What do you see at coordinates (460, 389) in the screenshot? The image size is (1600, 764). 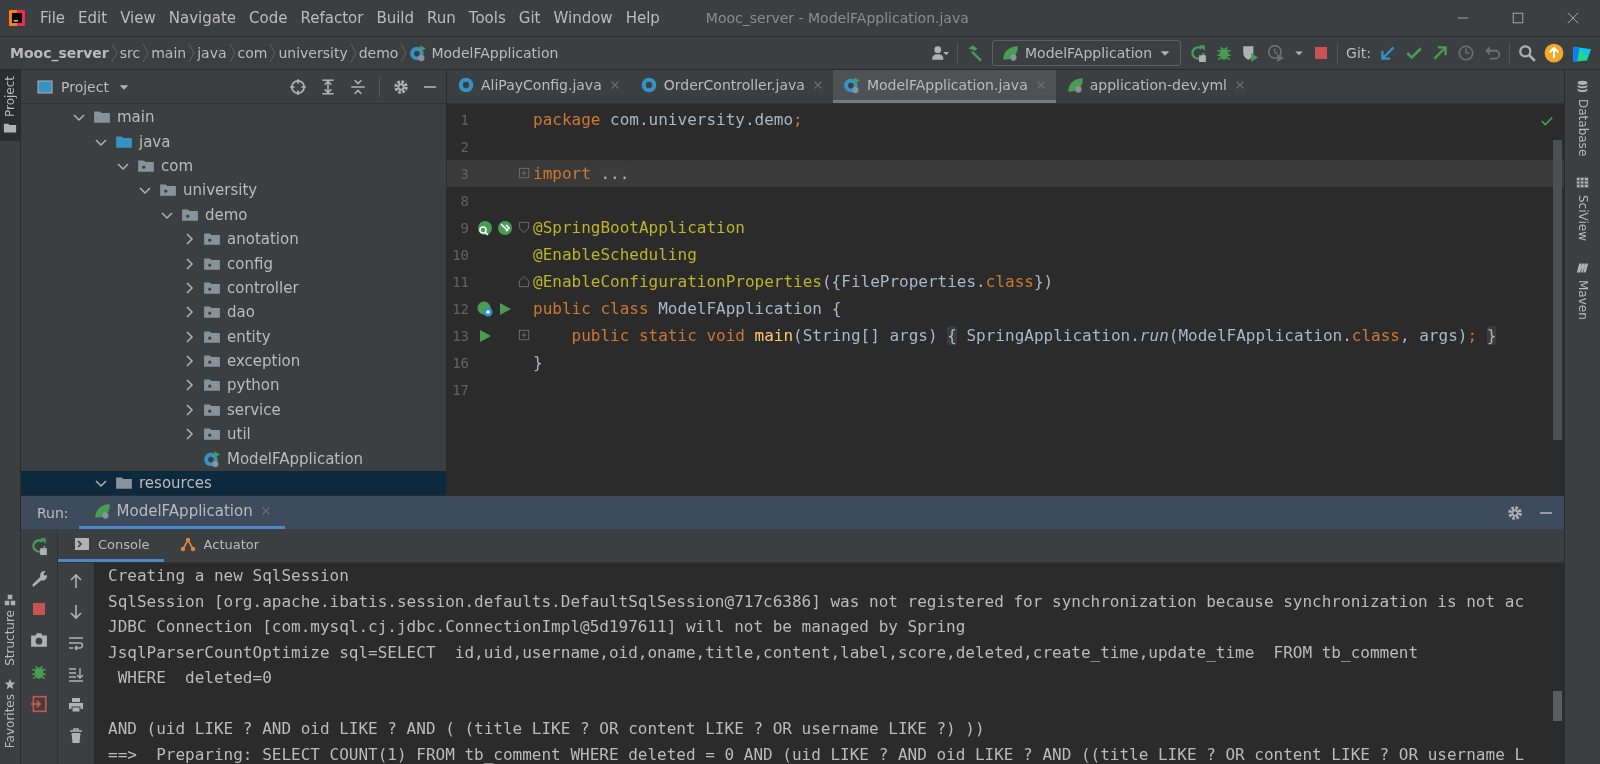 I see `line-number: 17` at bounding box center [460, 389].